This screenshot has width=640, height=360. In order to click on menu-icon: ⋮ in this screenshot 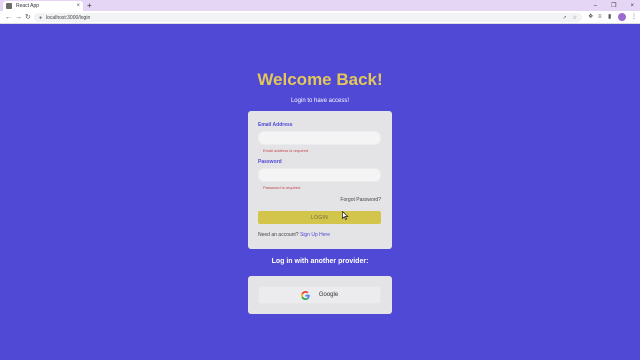, I will do `click(634, 17)`.